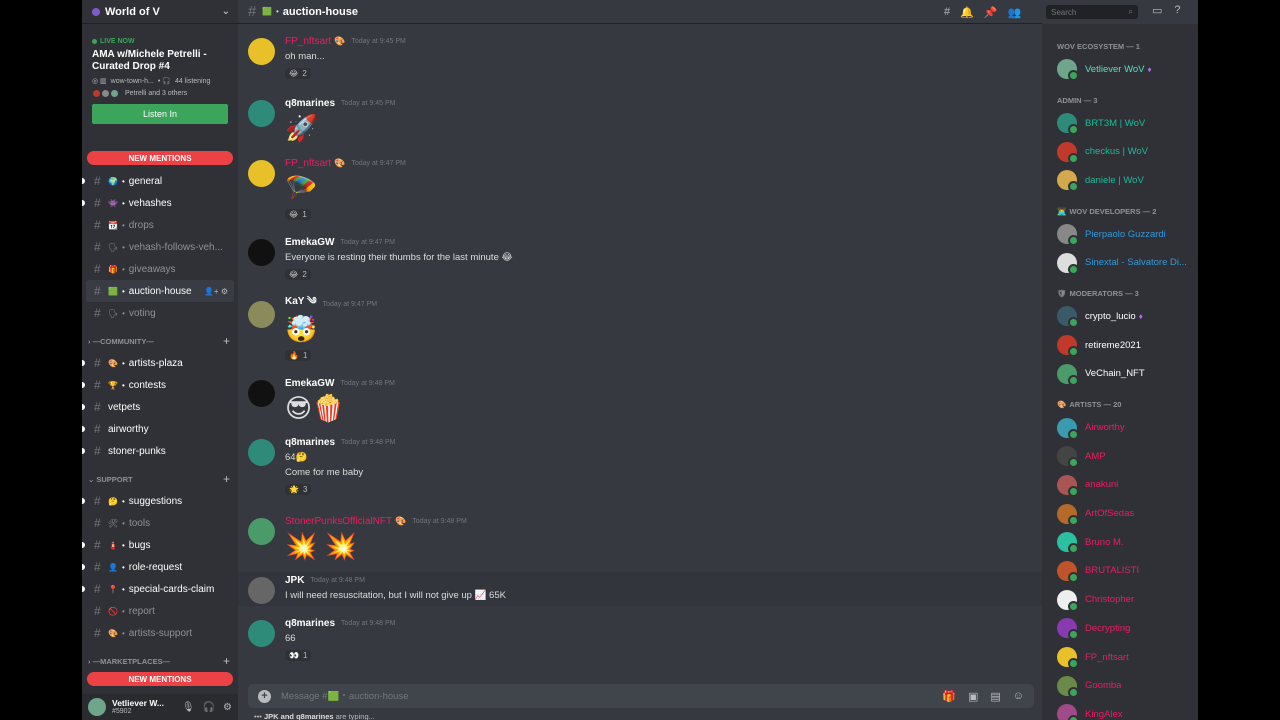 Image resolution: width=1280 pixels, height=720 pixels. Describe the element at coordinates (1120, 69) in the screenshot. I see `member-item: Vetliever WoV ♦` at that location.